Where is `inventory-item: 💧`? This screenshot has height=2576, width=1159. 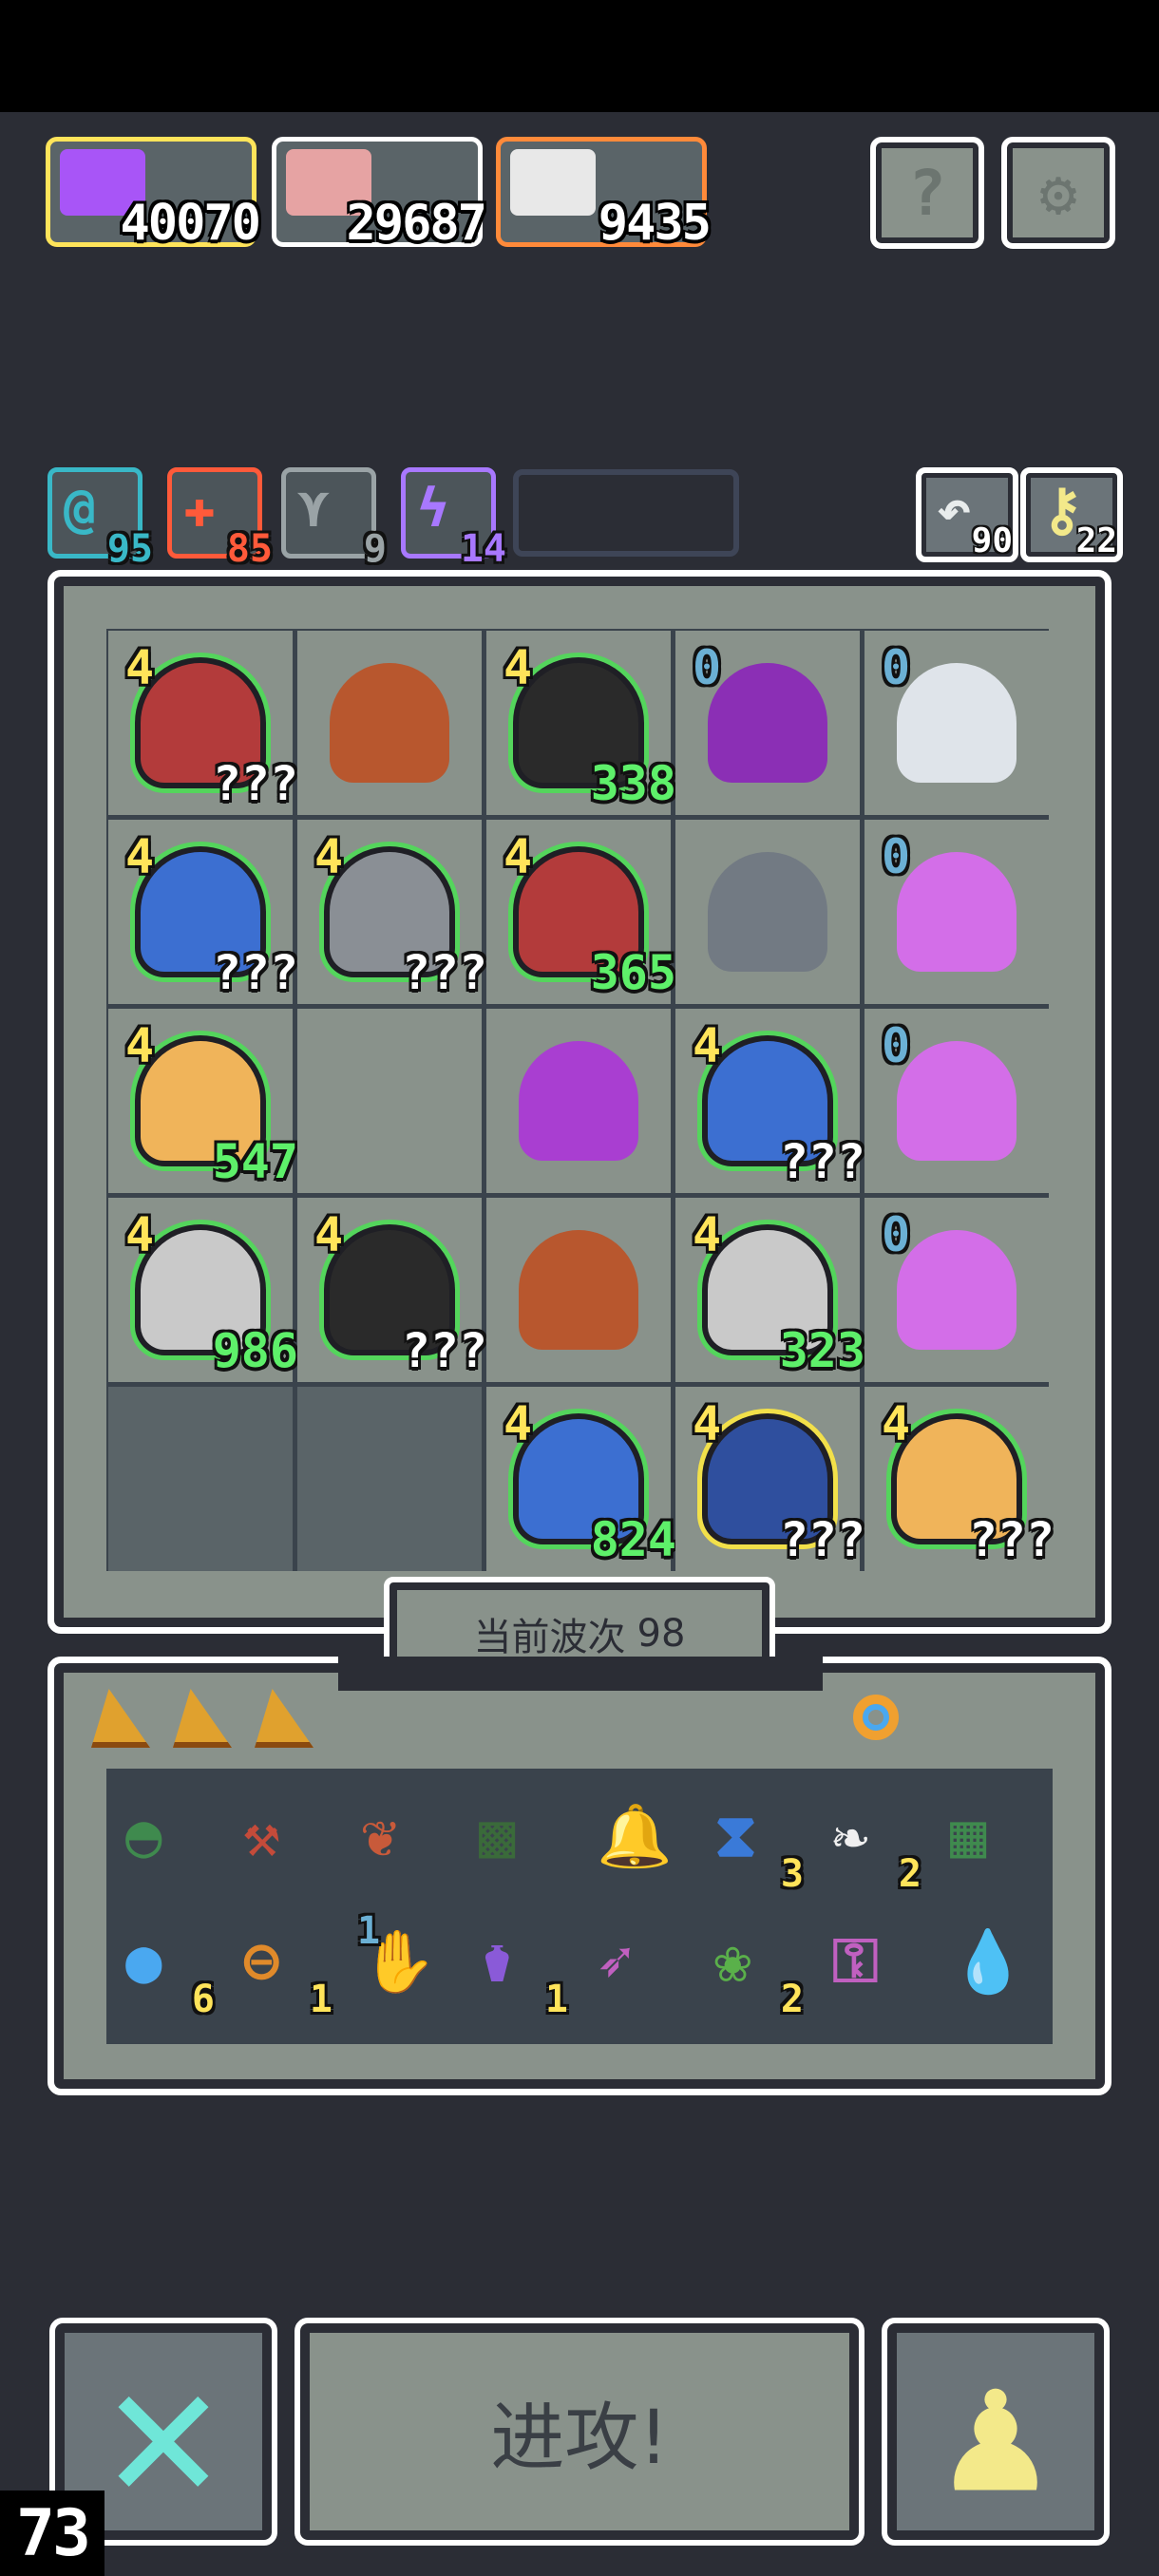 inventory-item: 💧 is located at coordinates (989, 1969).